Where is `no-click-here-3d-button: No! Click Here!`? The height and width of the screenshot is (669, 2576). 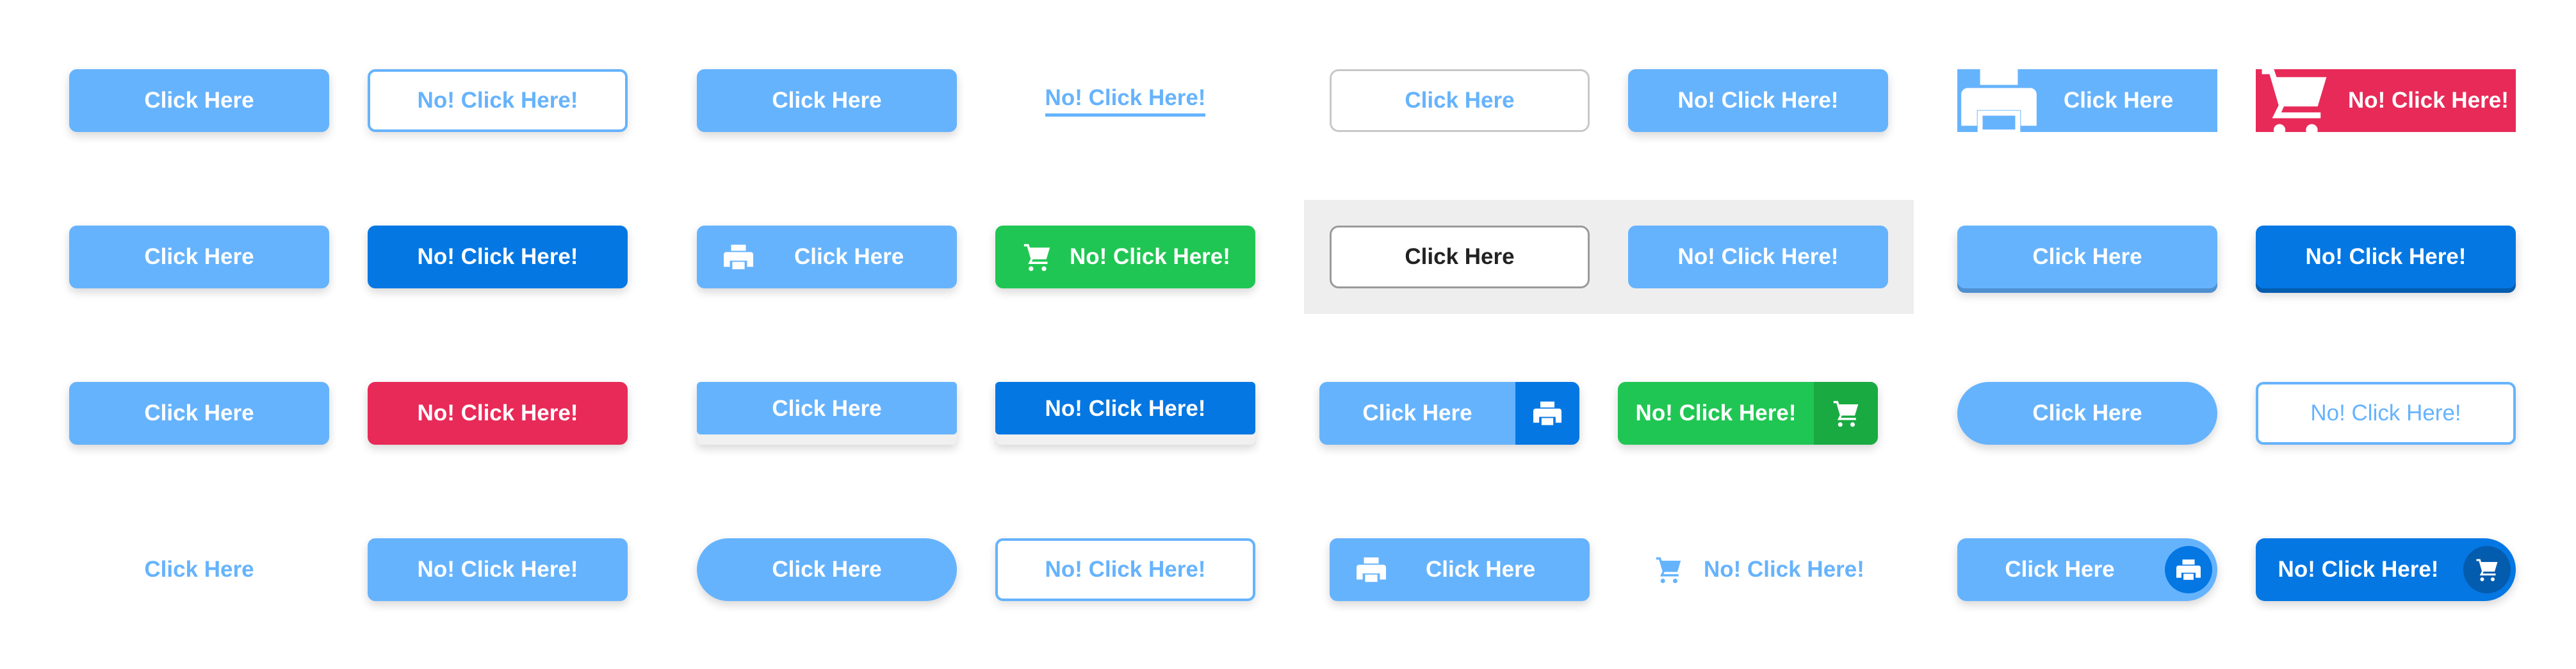 no-click-here-3d-button: No! Click Here! is located at coordinates (2386, 257).